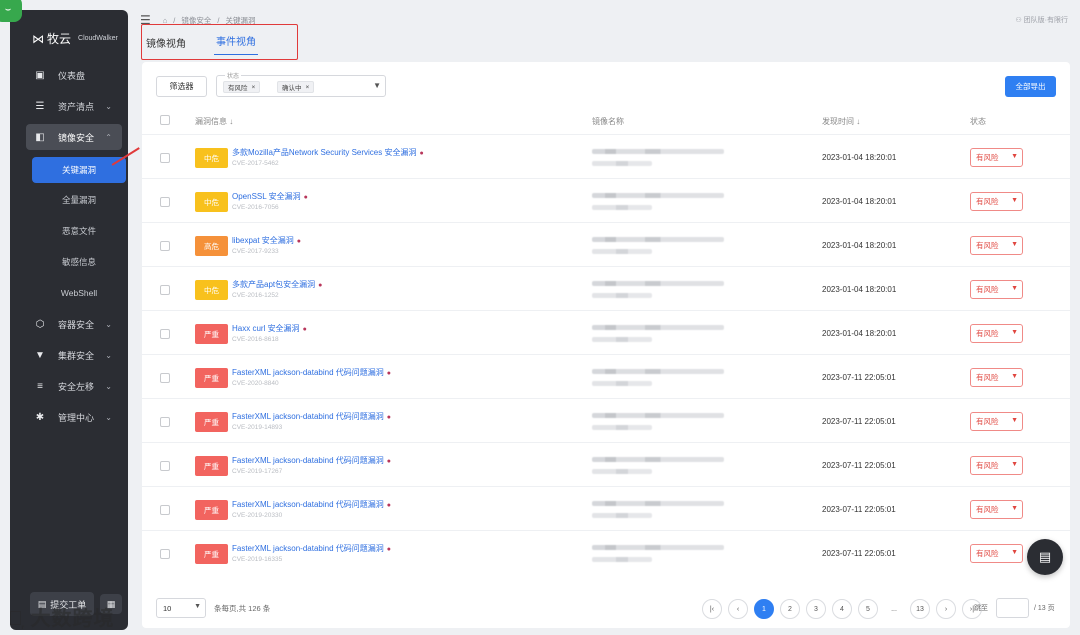  I want to click on page-button: 13, so click(920, 609).